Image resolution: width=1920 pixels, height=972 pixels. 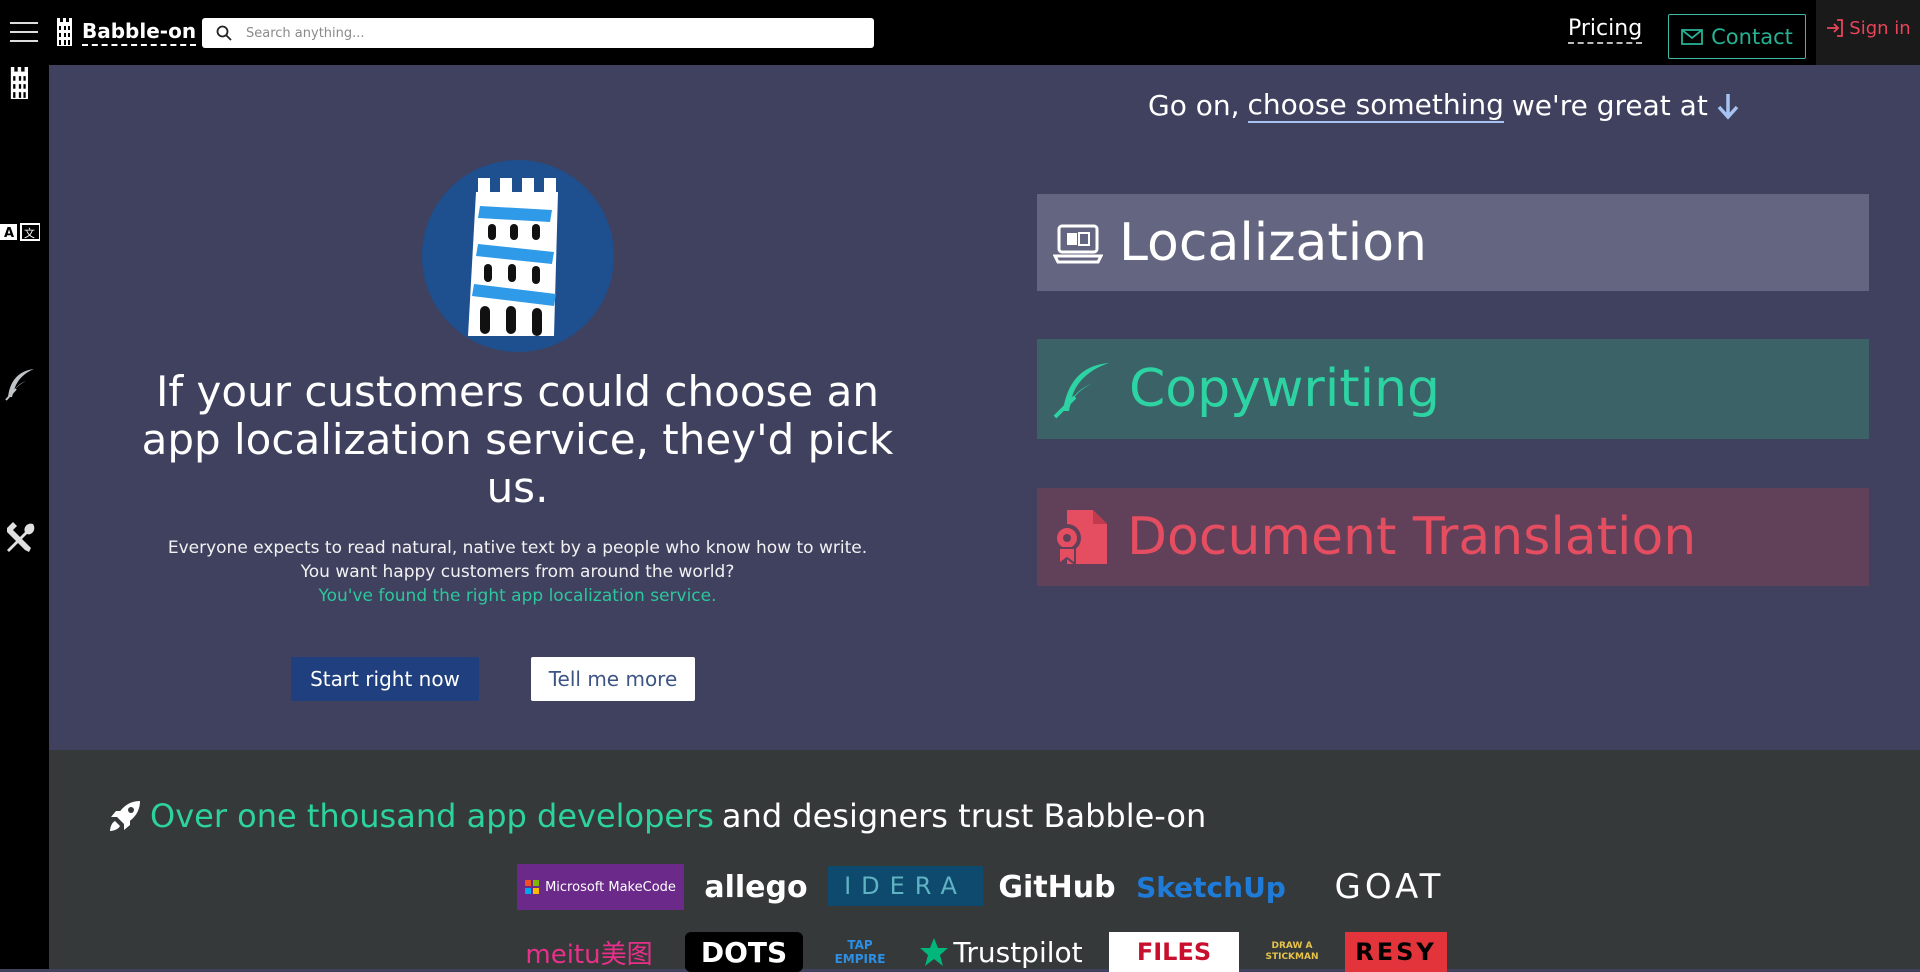 I want to click on trust-heading-rest: and designers trust Babble-on, so click(x=964, y=816).